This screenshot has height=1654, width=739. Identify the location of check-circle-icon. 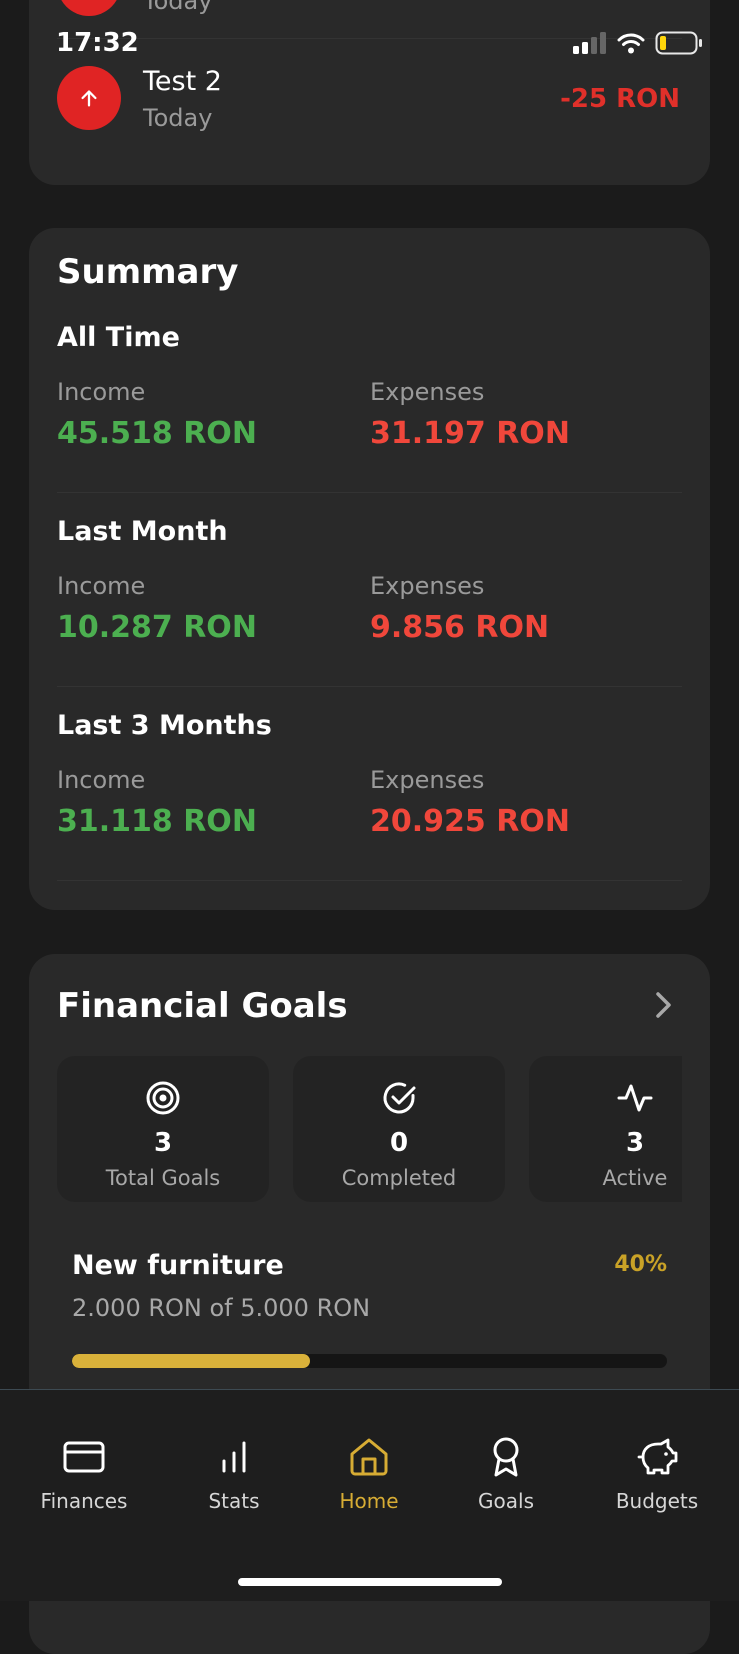
(399, 1098).